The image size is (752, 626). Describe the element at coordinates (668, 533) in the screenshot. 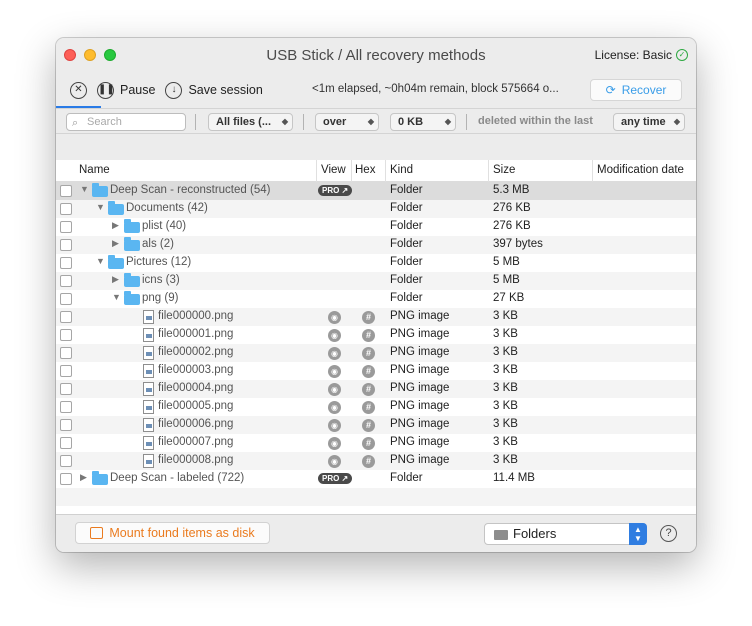

I see `help-icon: ?` at that location.